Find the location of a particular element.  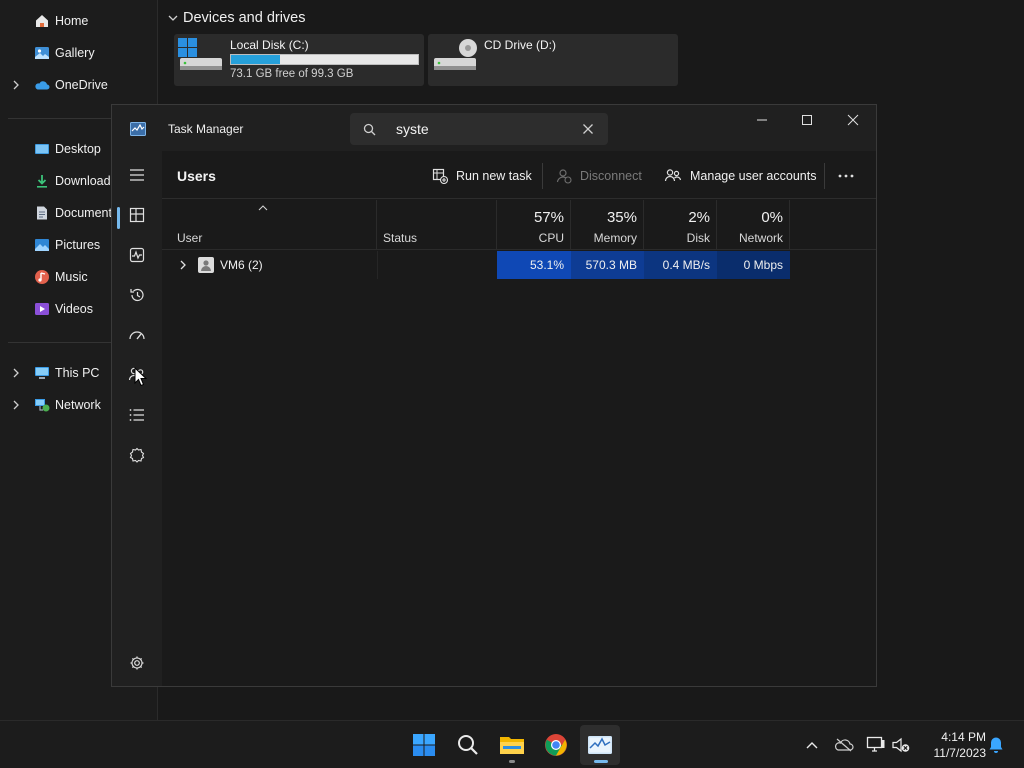

column-label: Memory is located at coordinates (615, 238).